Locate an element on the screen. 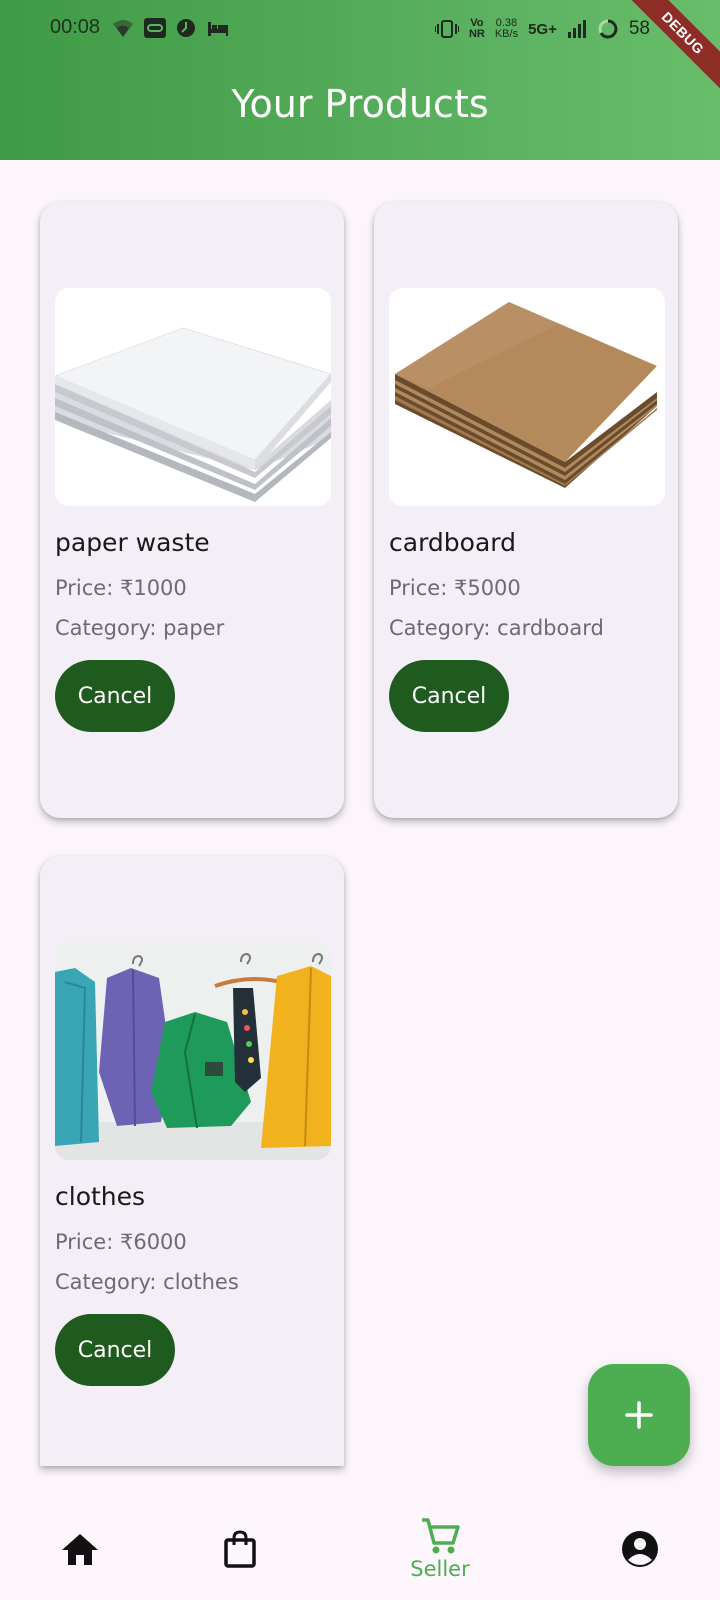 The height and width of the screenshot is (1600, 720). speed-unit: KB/s is located at coordinates (506, 34).